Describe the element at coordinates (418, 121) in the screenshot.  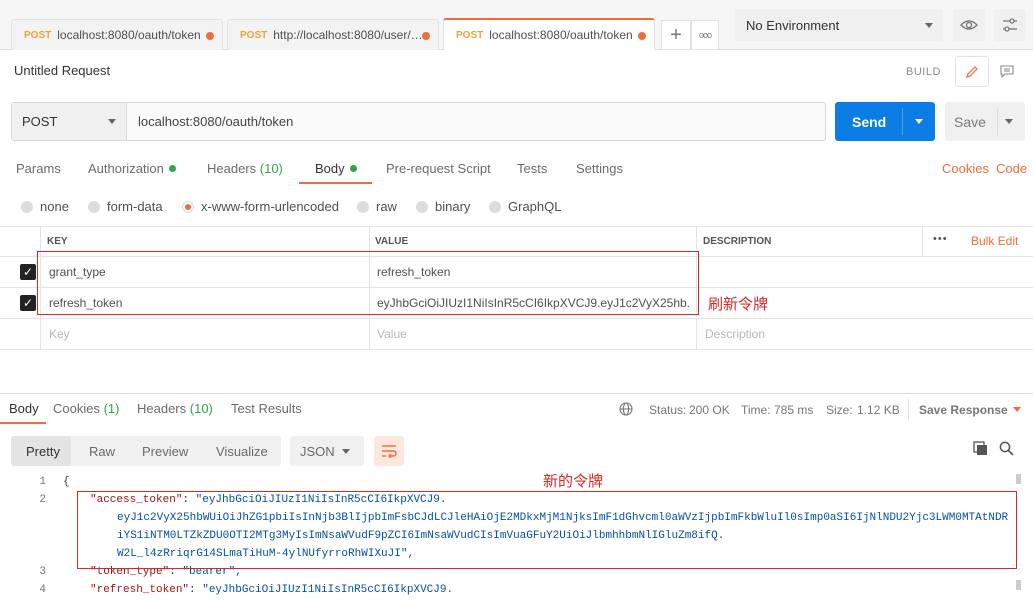
I see `url-bar: POST localhost:8080/oauth/token` at that location.